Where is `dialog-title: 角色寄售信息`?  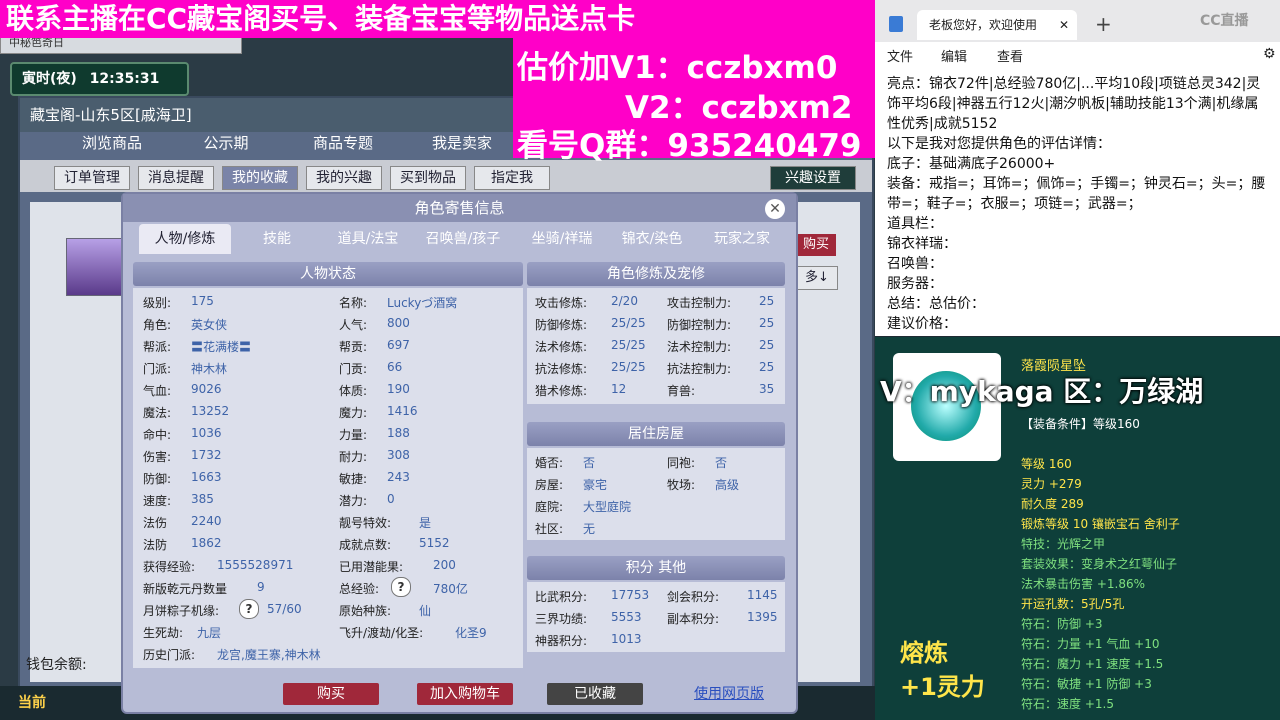 dialog-title: 角色寄售信息 is located at coordinates (459, 208).